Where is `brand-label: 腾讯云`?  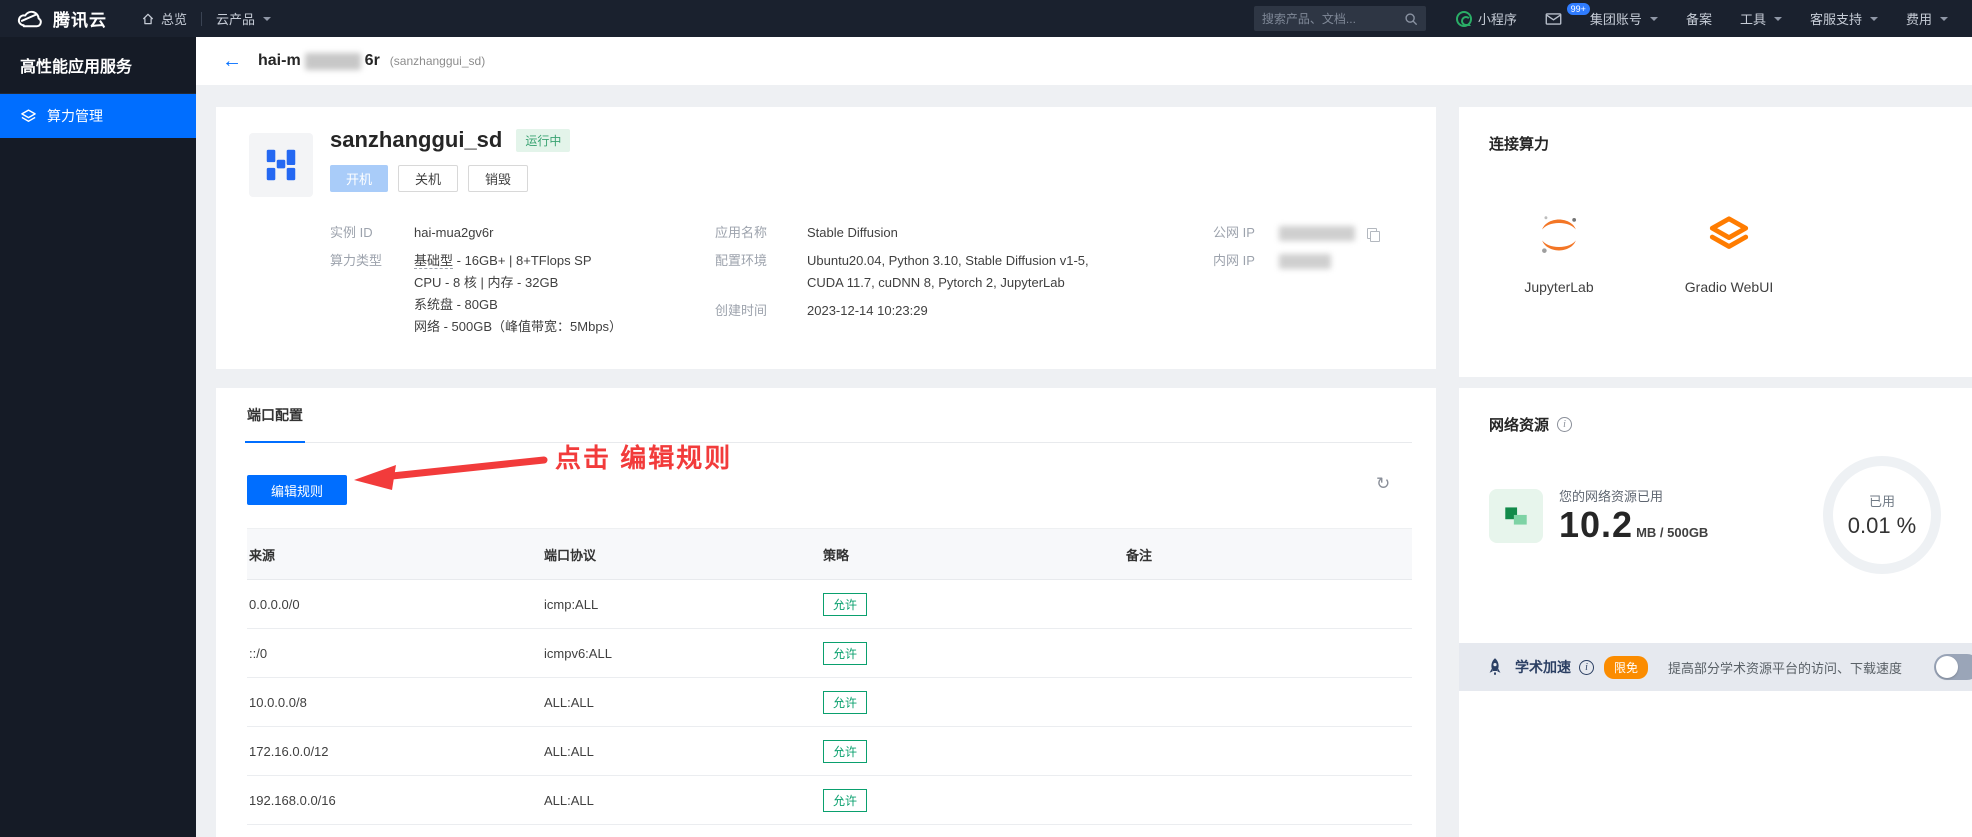 brand-label: 腾讯云 is located at coordinates (80, 20).